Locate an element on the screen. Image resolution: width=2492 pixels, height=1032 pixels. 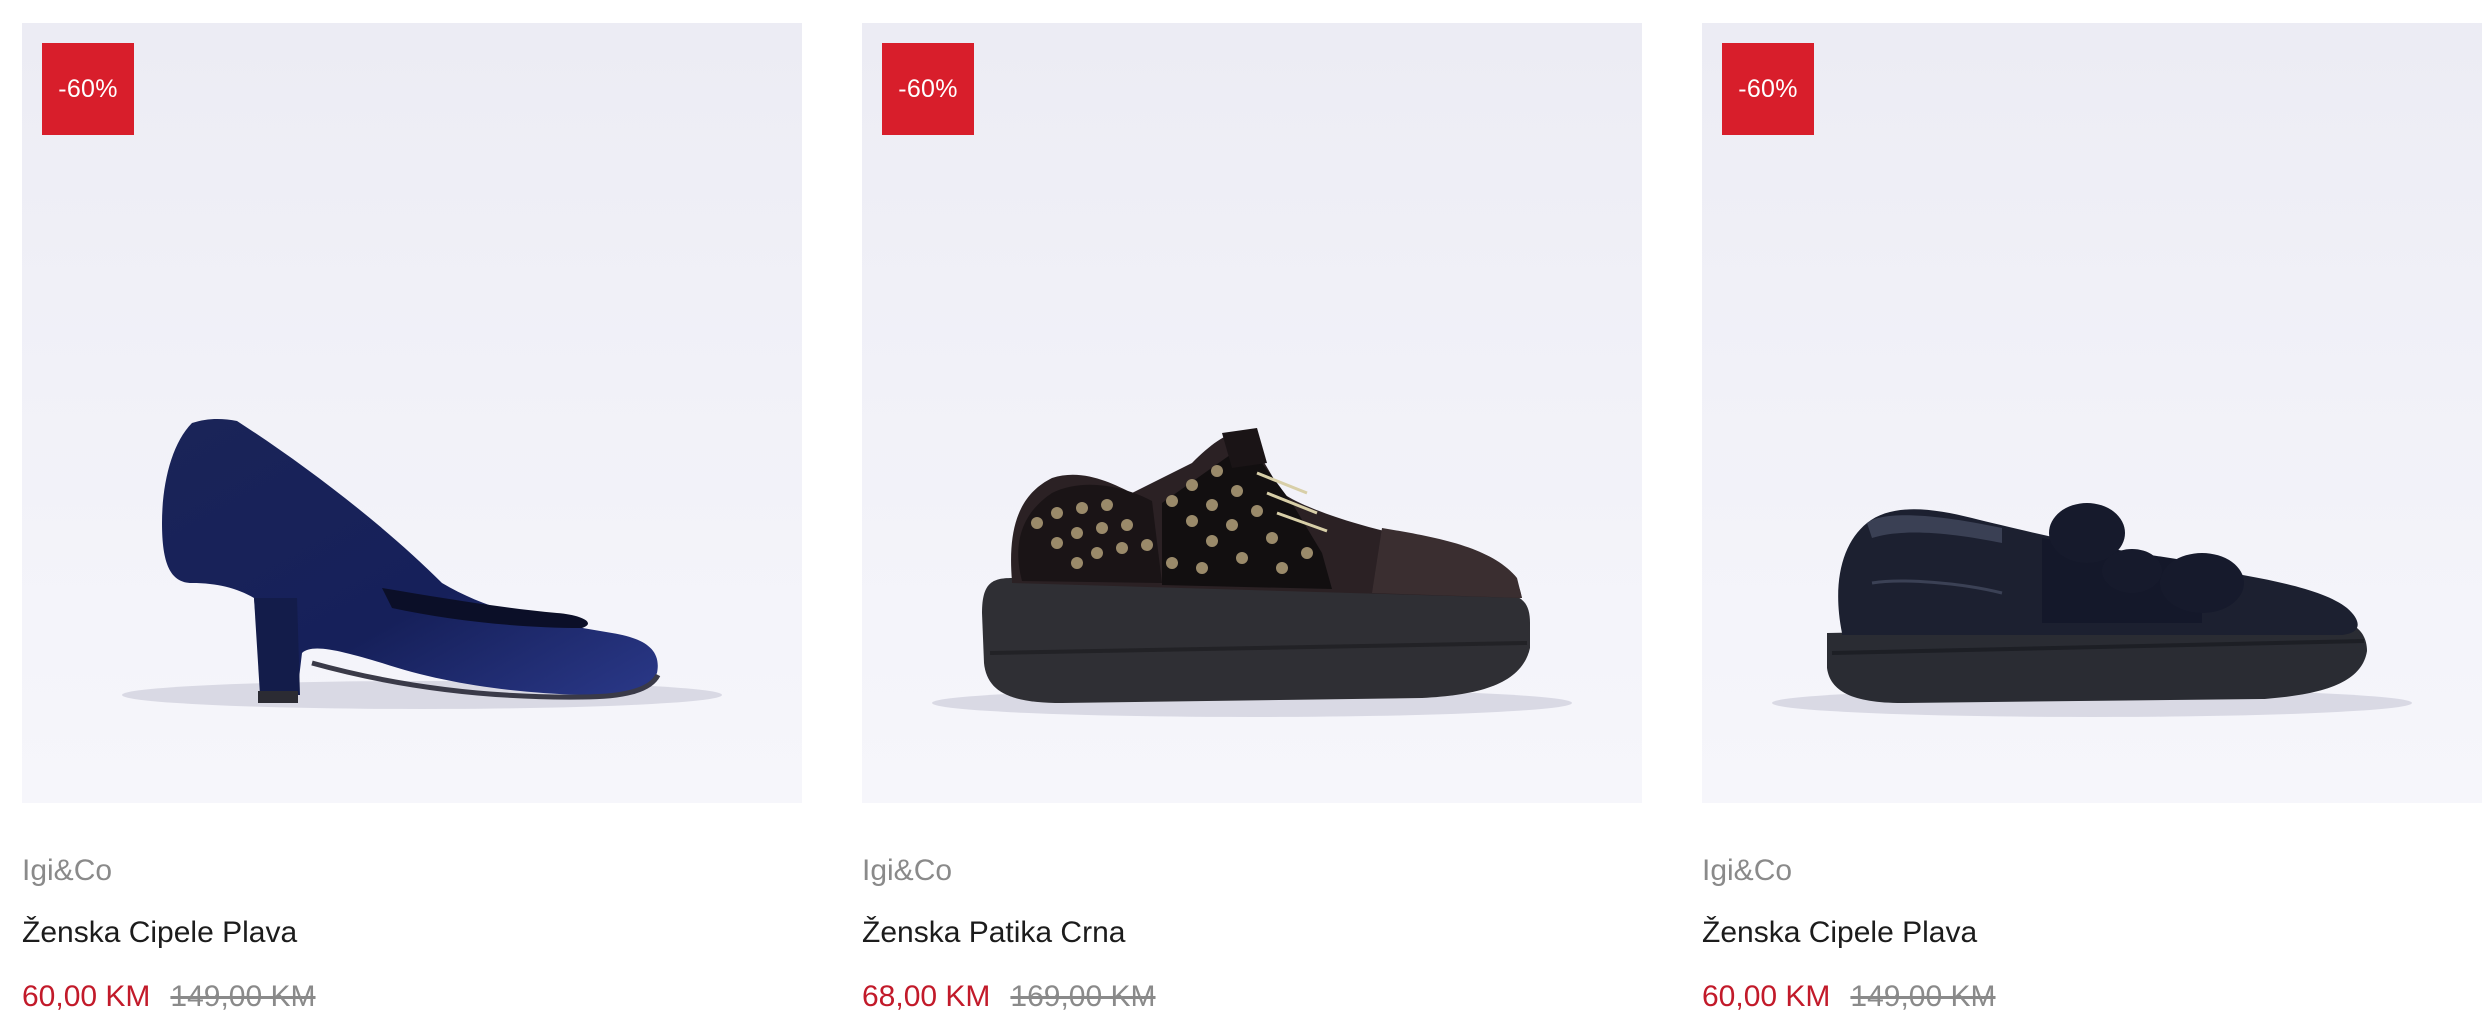
product-prices: 68,00 KM 169,00 KM is located at coordinates (1252, 997).